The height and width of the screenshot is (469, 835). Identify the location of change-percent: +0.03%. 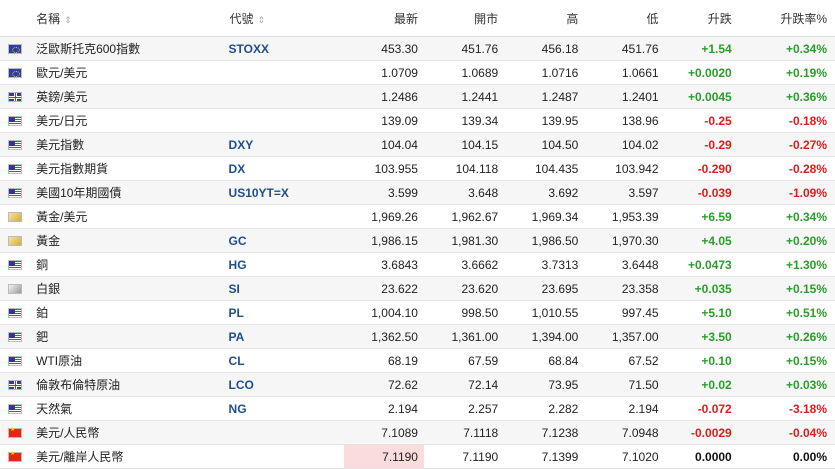
(787, 384).